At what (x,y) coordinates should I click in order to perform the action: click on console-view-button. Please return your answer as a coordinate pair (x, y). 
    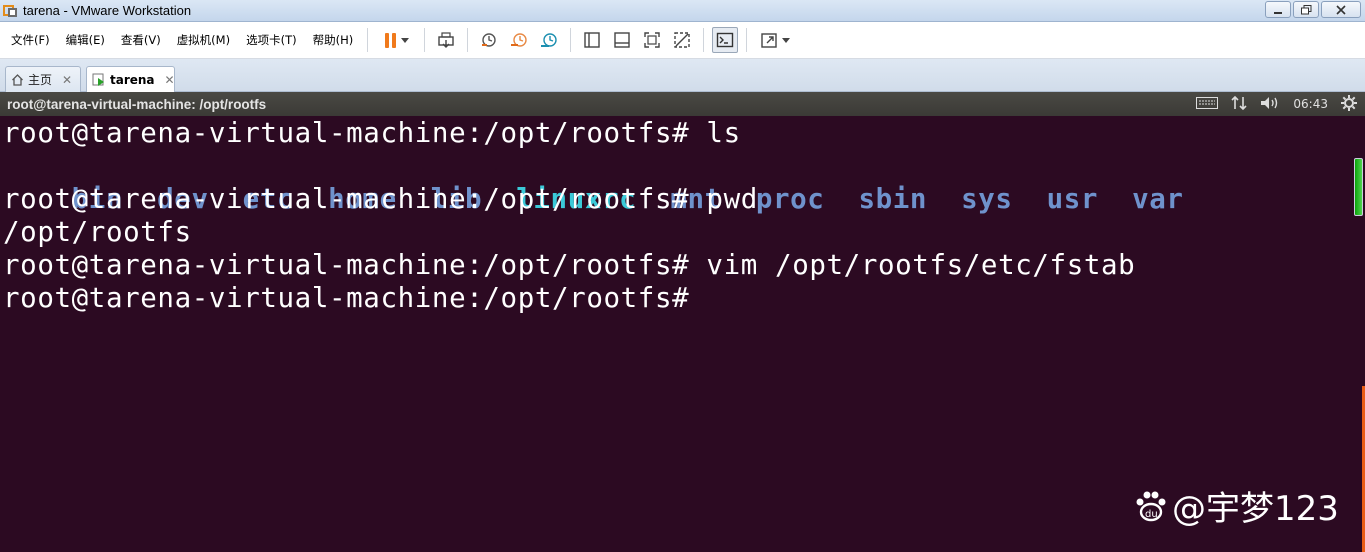
    Looking at the image, I should click on (725, 40).